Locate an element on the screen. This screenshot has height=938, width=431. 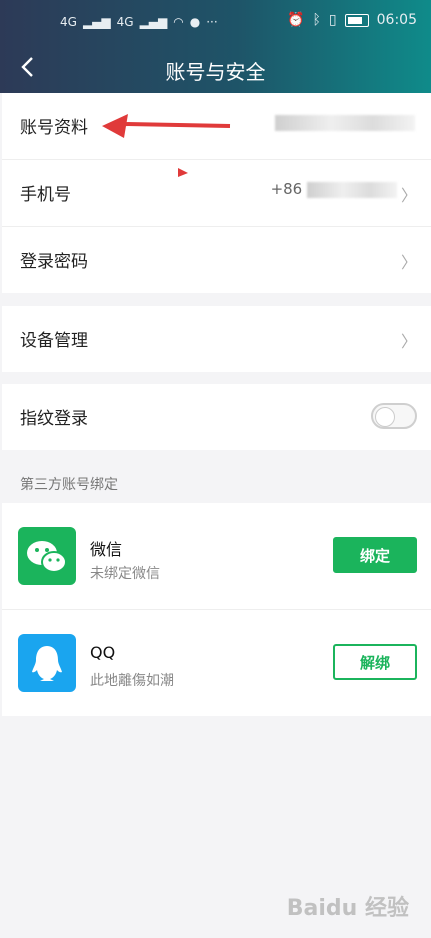
app-header: 4G ▂▄▆ 4G ▂▄▆ ◠ ● ··· ⏰ ᛒ ▯ 06:05 账号与安全 is located at coordinates (215, 46).